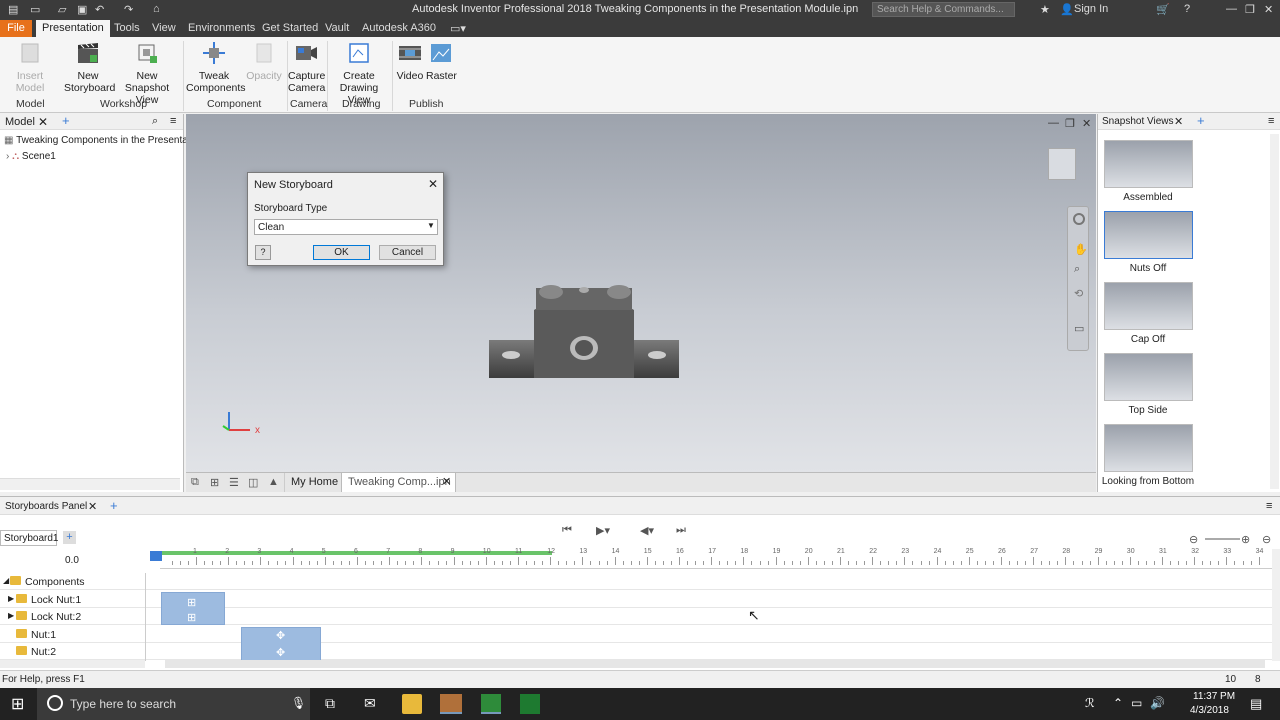 The height and width of the screenshot is (720, 1280). What do you see at coordinates (173, 704) in the screenshot?
I see `taskbar-search-box: Type here to search 🎙` at bounding box center [173, 704].